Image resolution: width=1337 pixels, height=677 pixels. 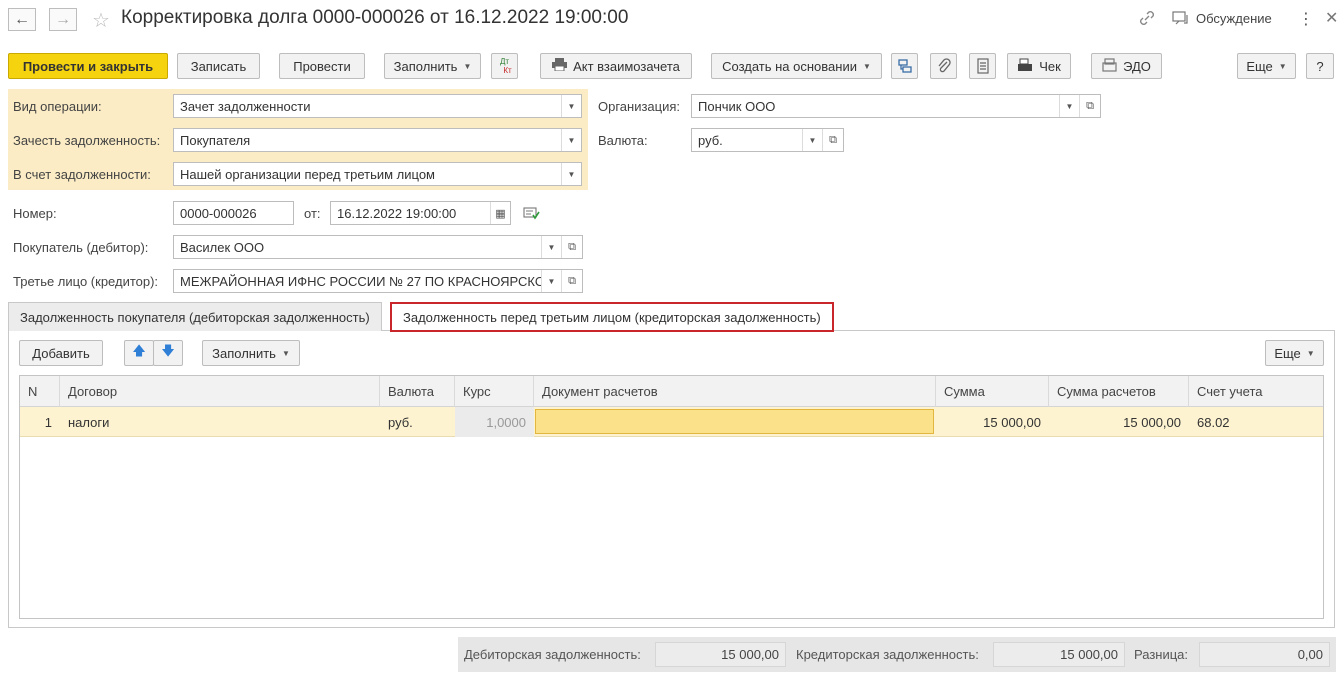 I want to click on offset-debt-field: Покупателя ▼, so click(x=377, y=140).